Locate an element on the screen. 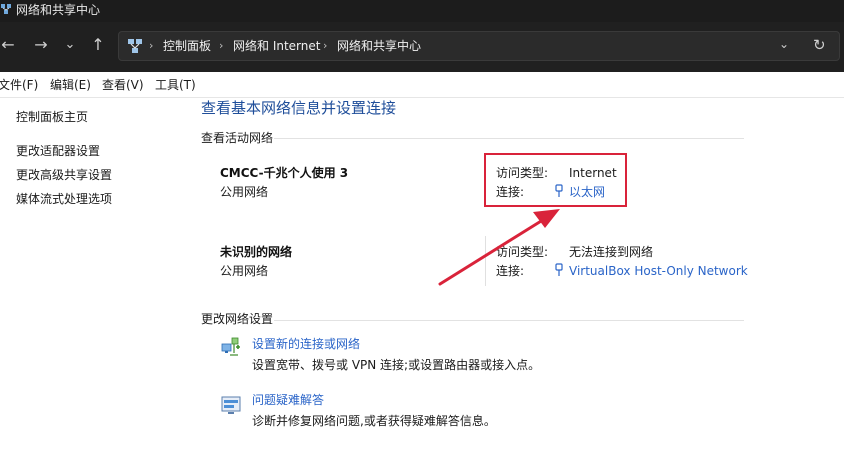  connection-label: 连接: is located at coordinates (510, 271).